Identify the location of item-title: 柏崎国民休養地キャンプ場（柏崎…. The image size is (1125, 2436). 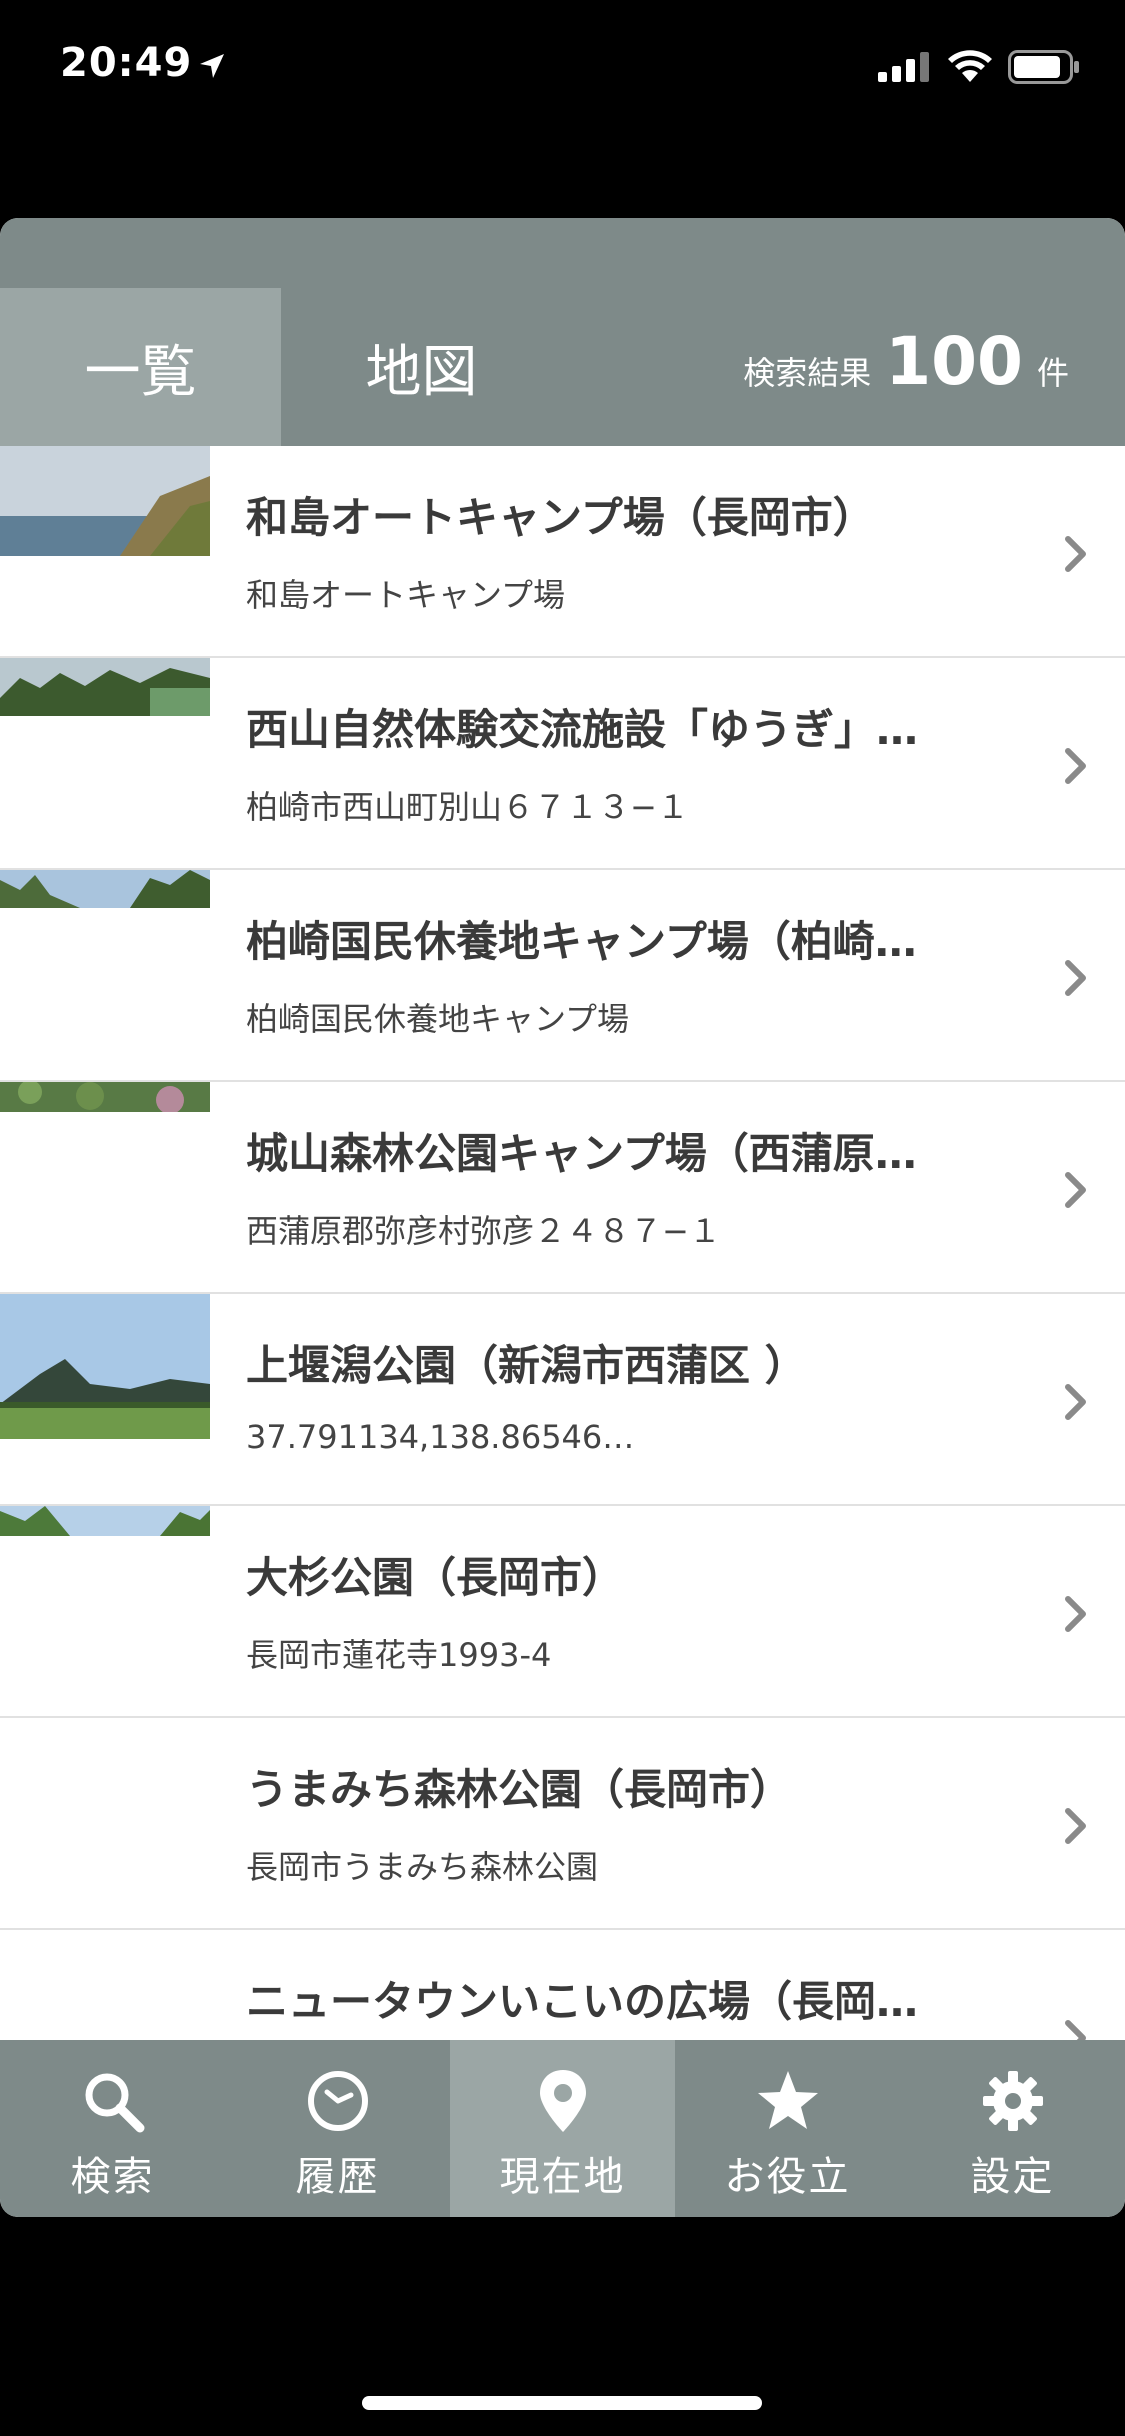
(581, 941).